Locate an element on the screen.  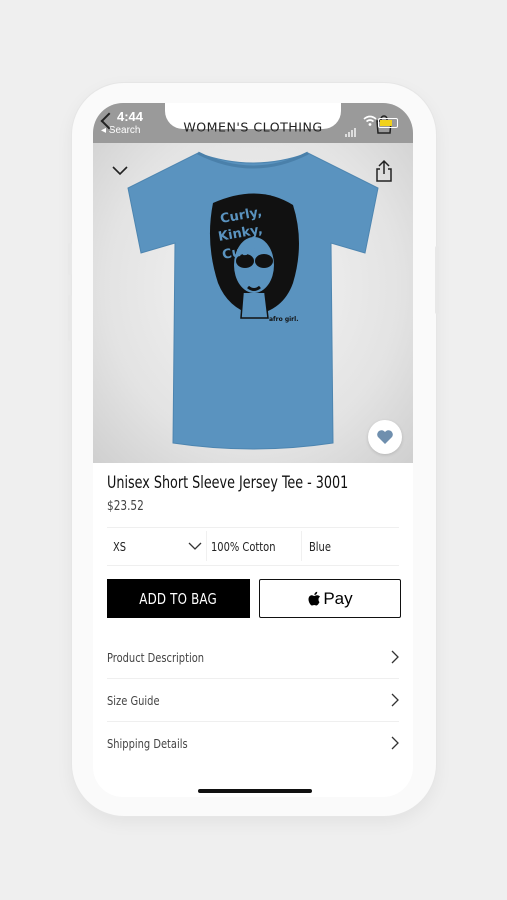
apple-pay-button: Pay is located at coordinates (330, 598).